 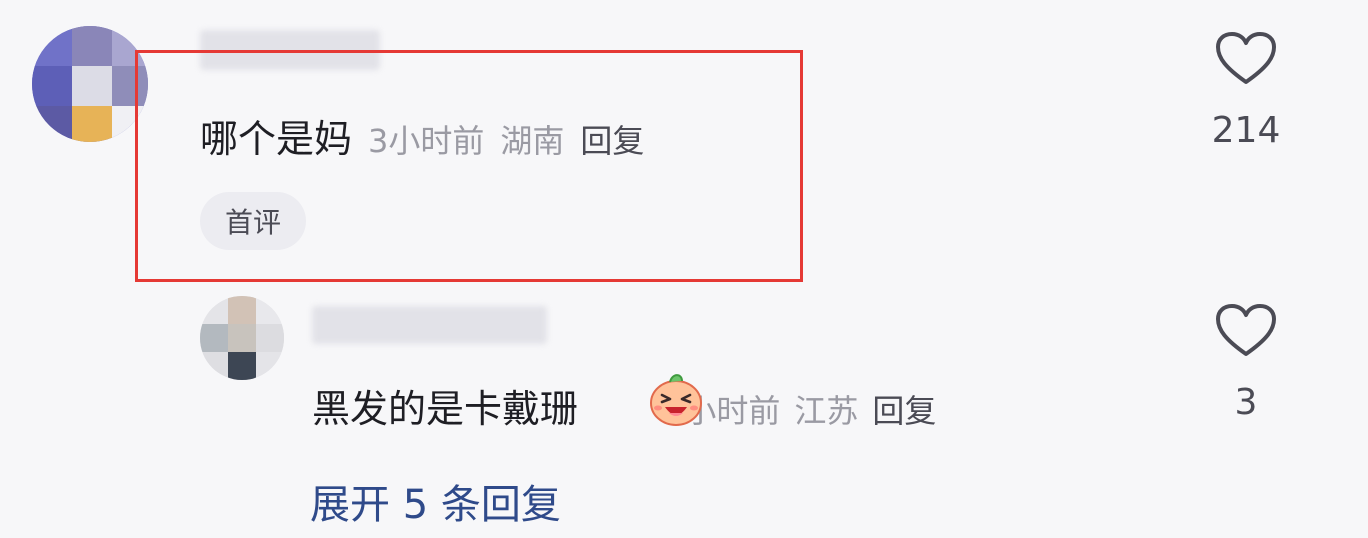 What do you see at coordinates (1246, 402) in the screenshot?
I see `reply-like-count: 3` at bounding box center [1246, 402].